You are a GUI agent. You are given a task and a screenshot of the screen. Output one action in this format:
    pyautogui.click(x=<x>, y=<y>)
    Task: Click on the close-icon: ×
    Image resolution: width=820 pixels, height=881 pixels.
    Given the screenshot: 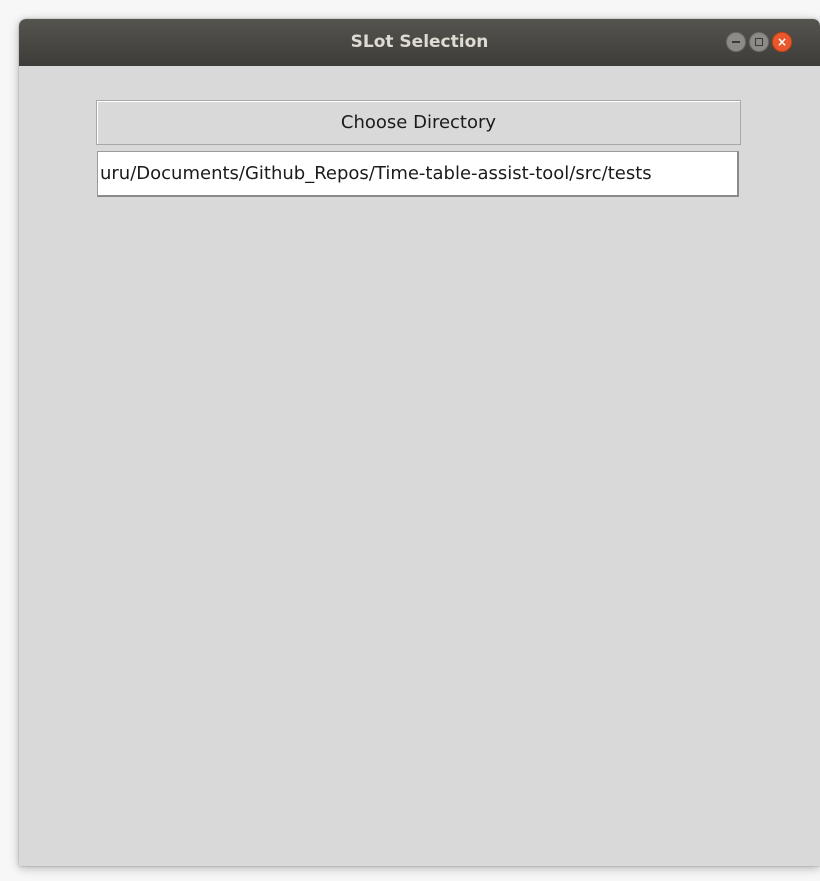 What is the action you would take?
    pyautogui.click(x=782, y=42)
    